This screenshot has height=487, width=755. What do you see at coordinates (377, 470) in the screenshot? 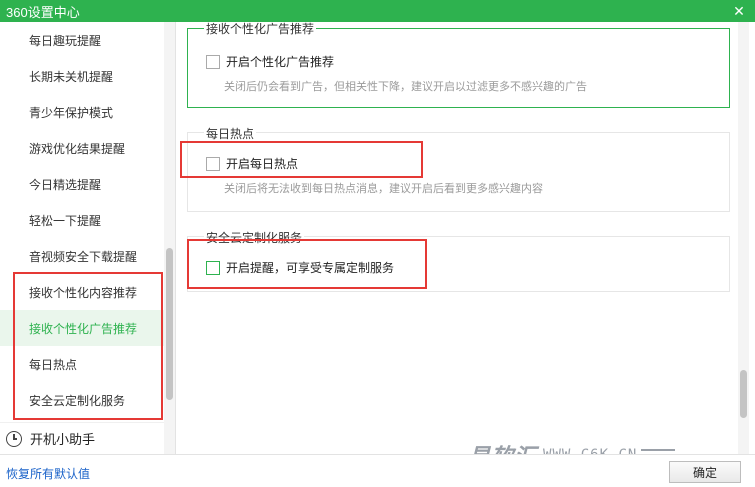
I see `footer-bar: 恢复所有默认值 确定` at bounding box center [377, 470].